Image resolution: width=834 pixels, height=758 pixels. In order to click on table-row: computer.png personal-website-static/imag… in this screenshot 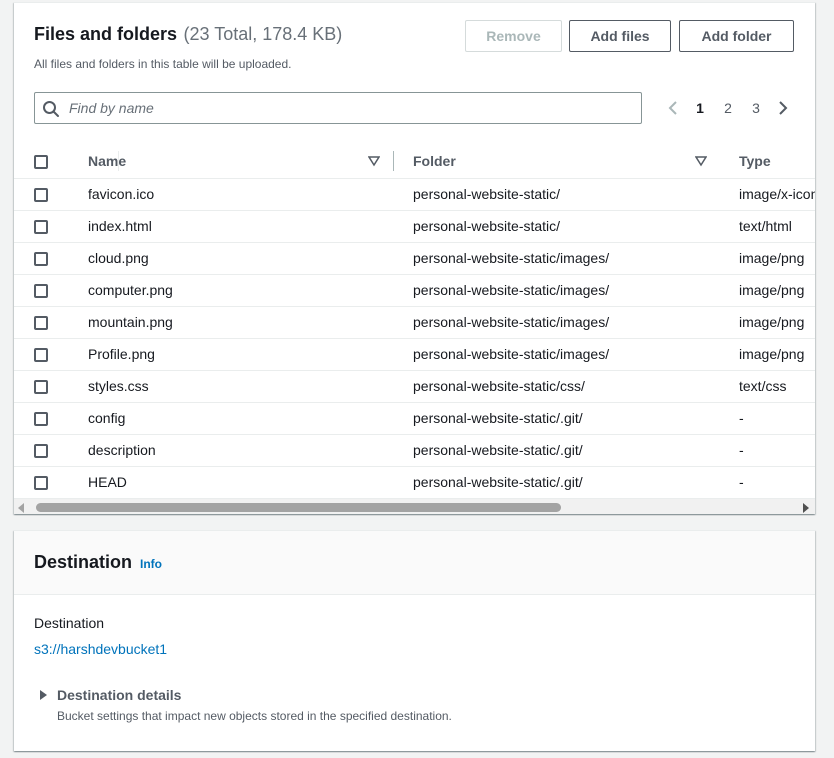, I will do `click(414, 290)`.